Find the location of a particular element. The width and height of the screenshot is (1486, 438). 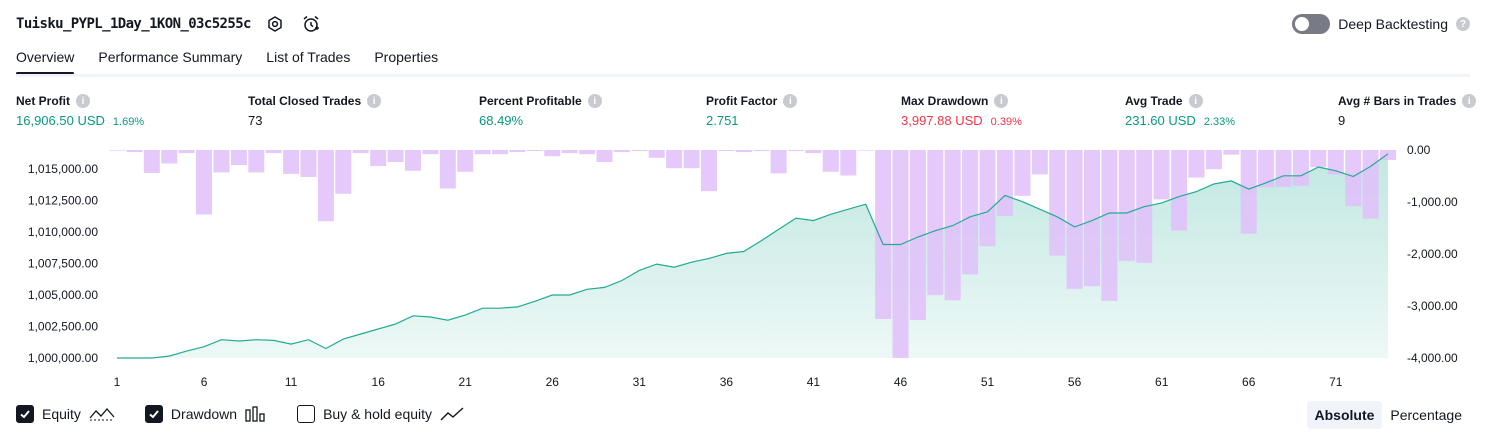

y-left-tick-label: 1,000,000.00 is located at coordinates (63, 358).